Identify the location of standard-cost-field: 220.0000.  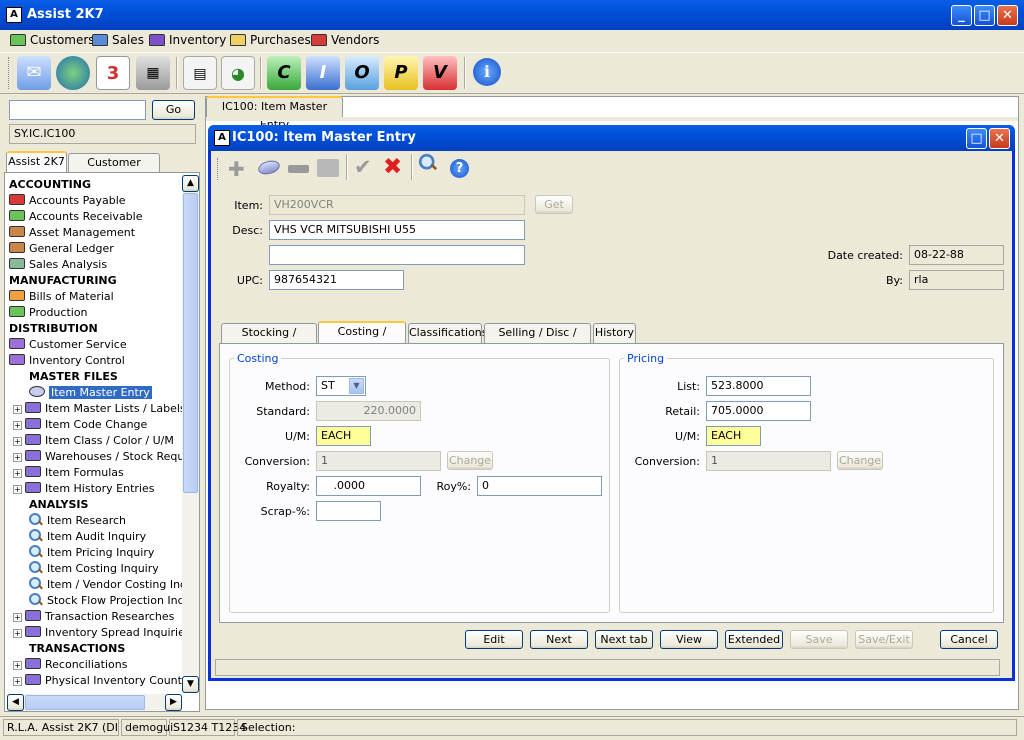
(368, 411).